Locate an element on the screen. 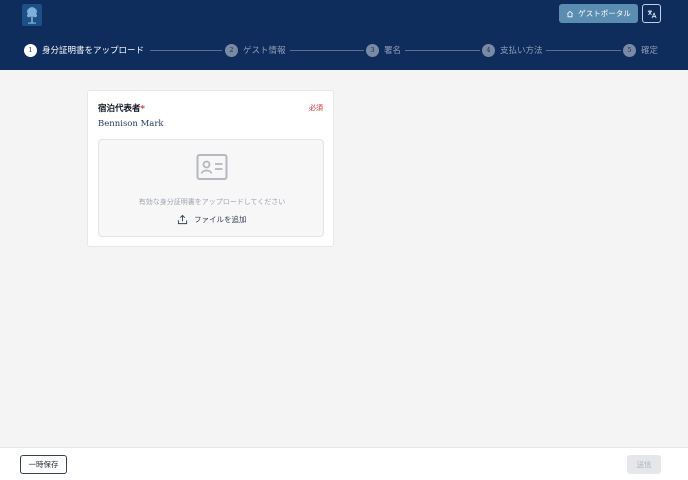 Image resolution: width=688 pixels, height=480 pixels. id-card-icon is located at coordinates (212, 167).